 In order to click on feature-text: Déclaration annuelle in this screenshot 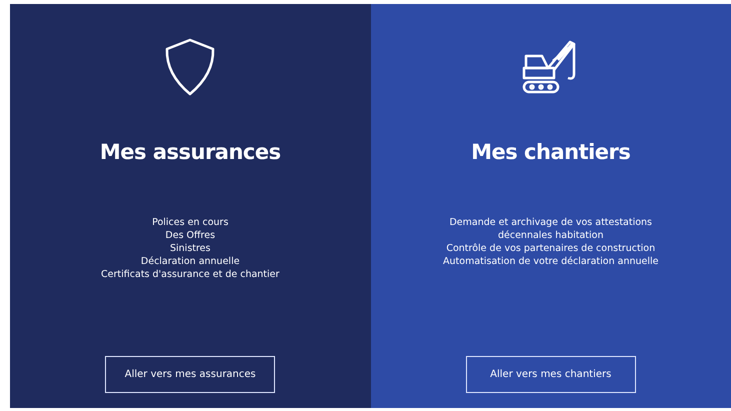, I will do `click(190, 261)`.